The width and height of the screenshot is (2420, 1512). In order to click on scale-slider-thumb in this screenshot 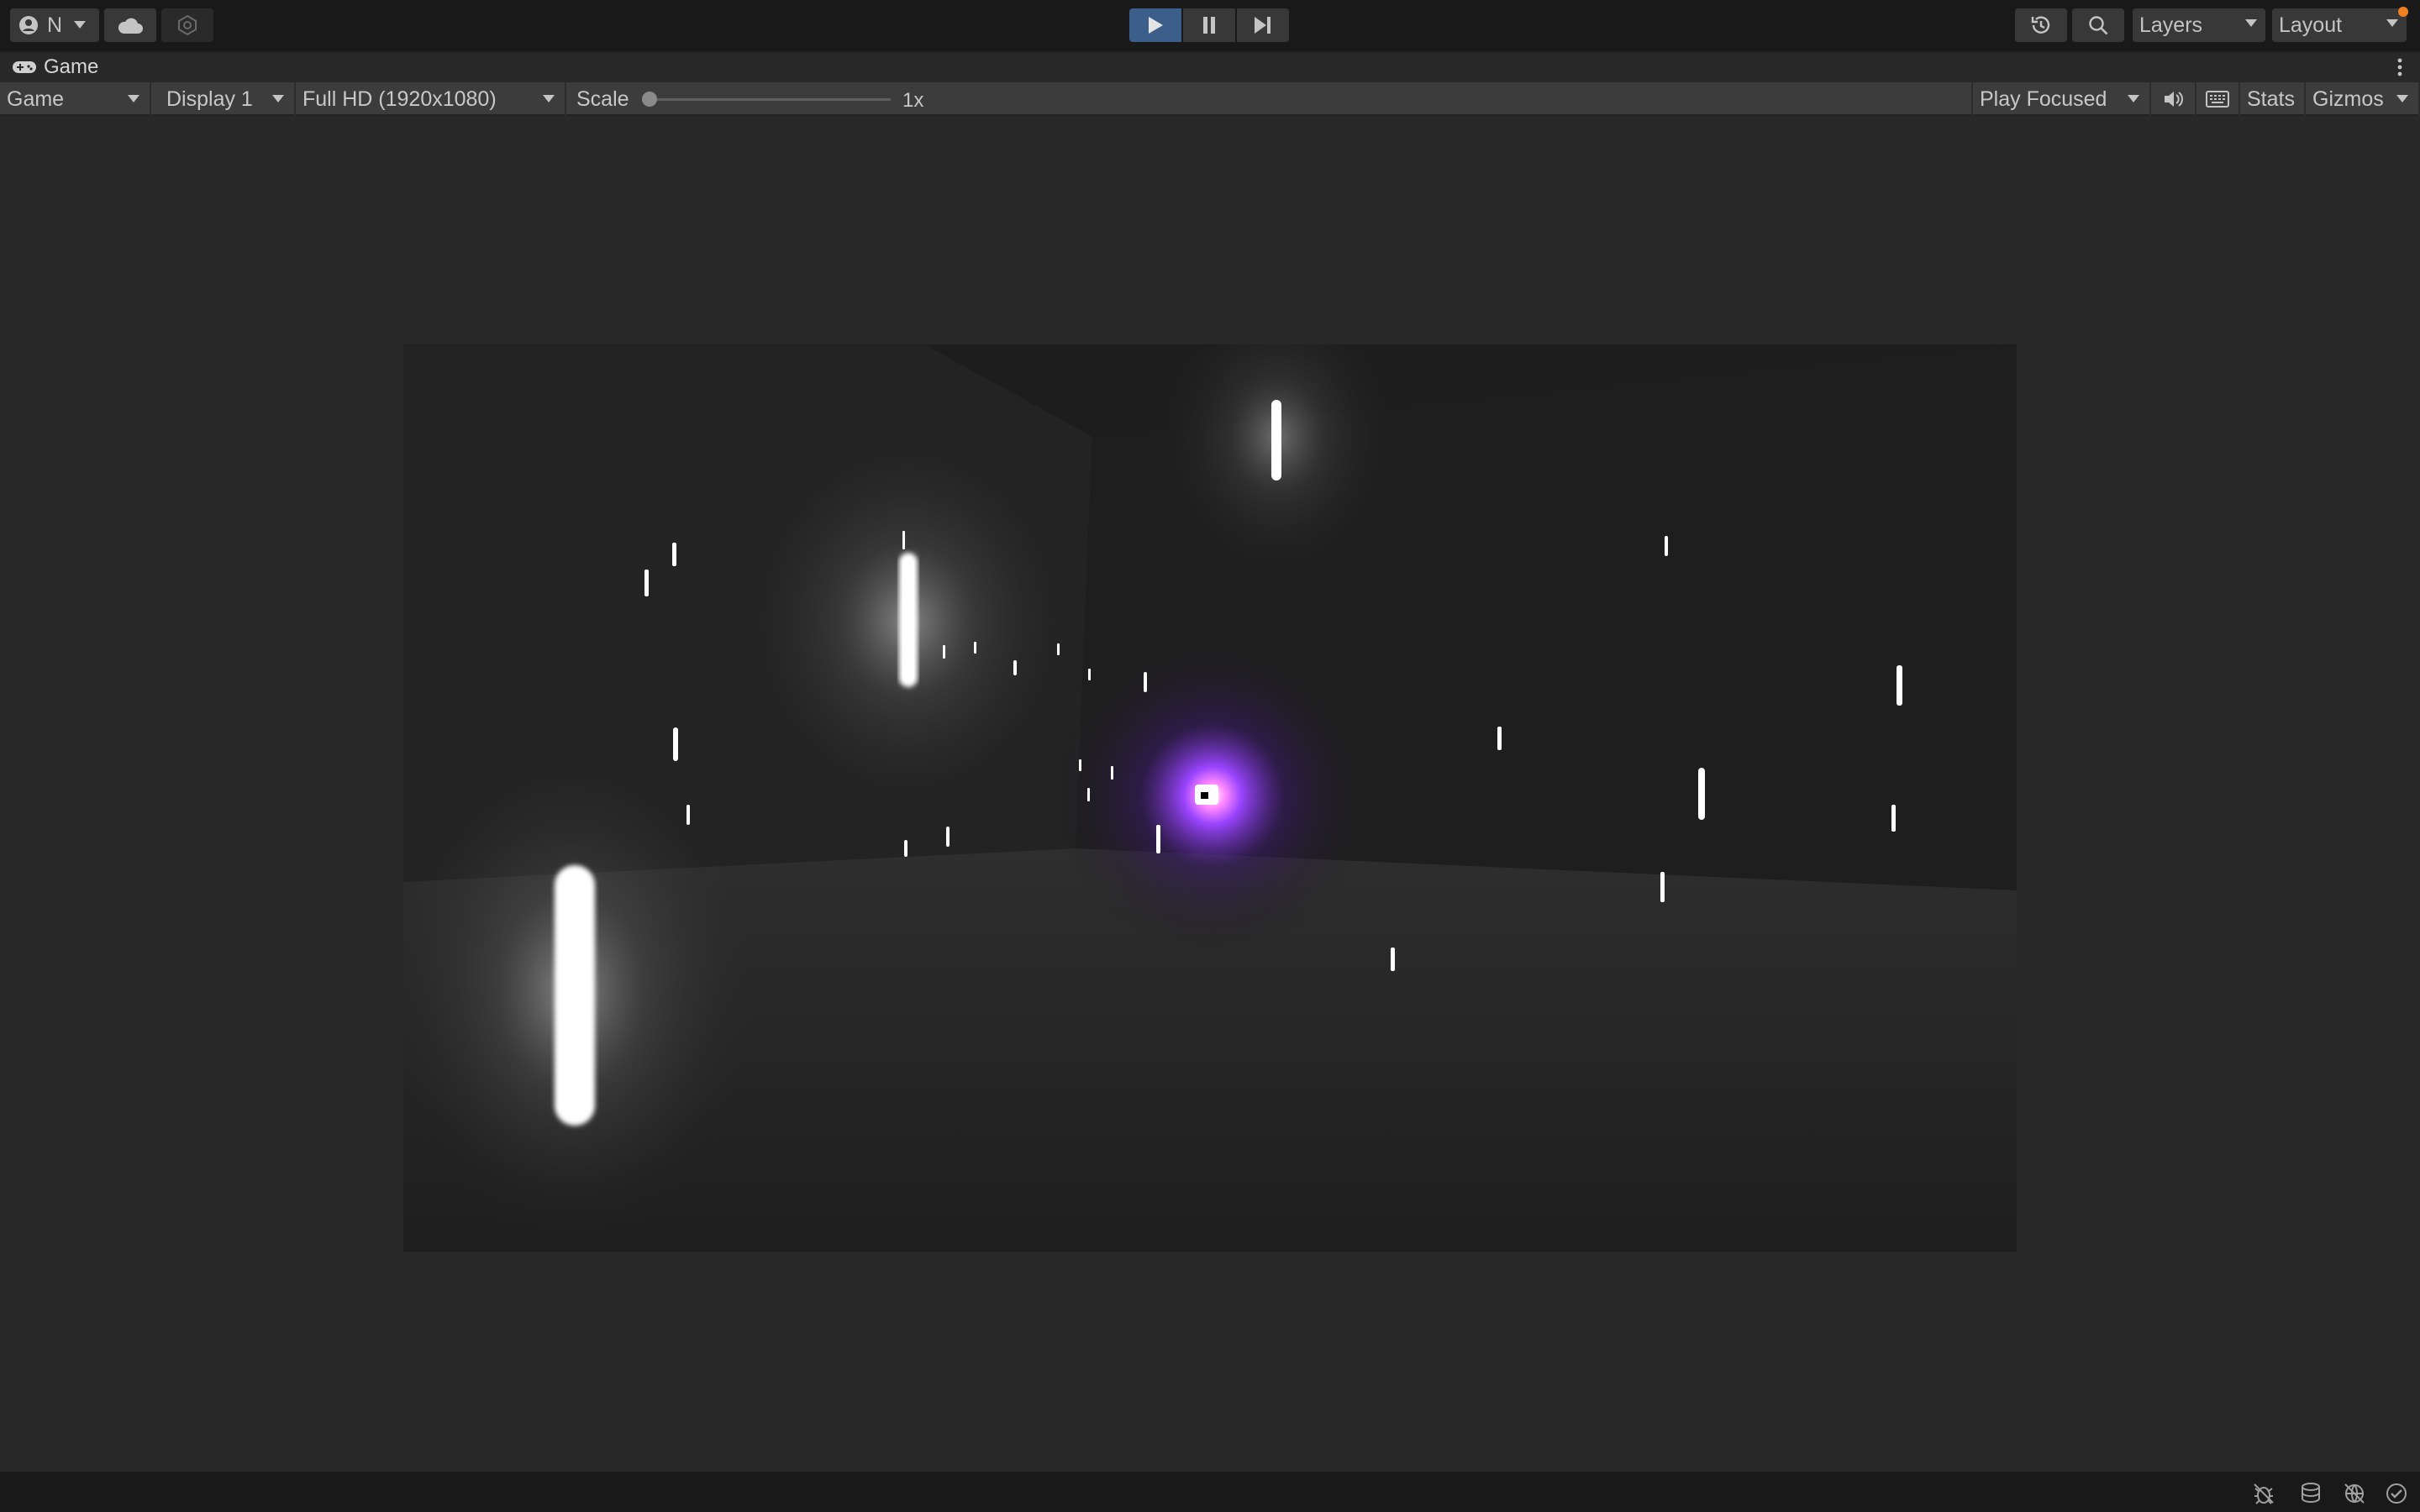, I will do `click(649, 99)`.